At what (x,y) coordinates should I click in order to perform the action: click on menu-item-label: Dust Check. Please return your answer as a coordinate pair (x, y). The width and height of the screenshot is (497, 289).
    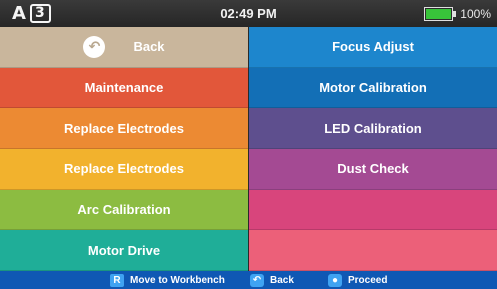
    Looking at the image, I should click on (373, 169).